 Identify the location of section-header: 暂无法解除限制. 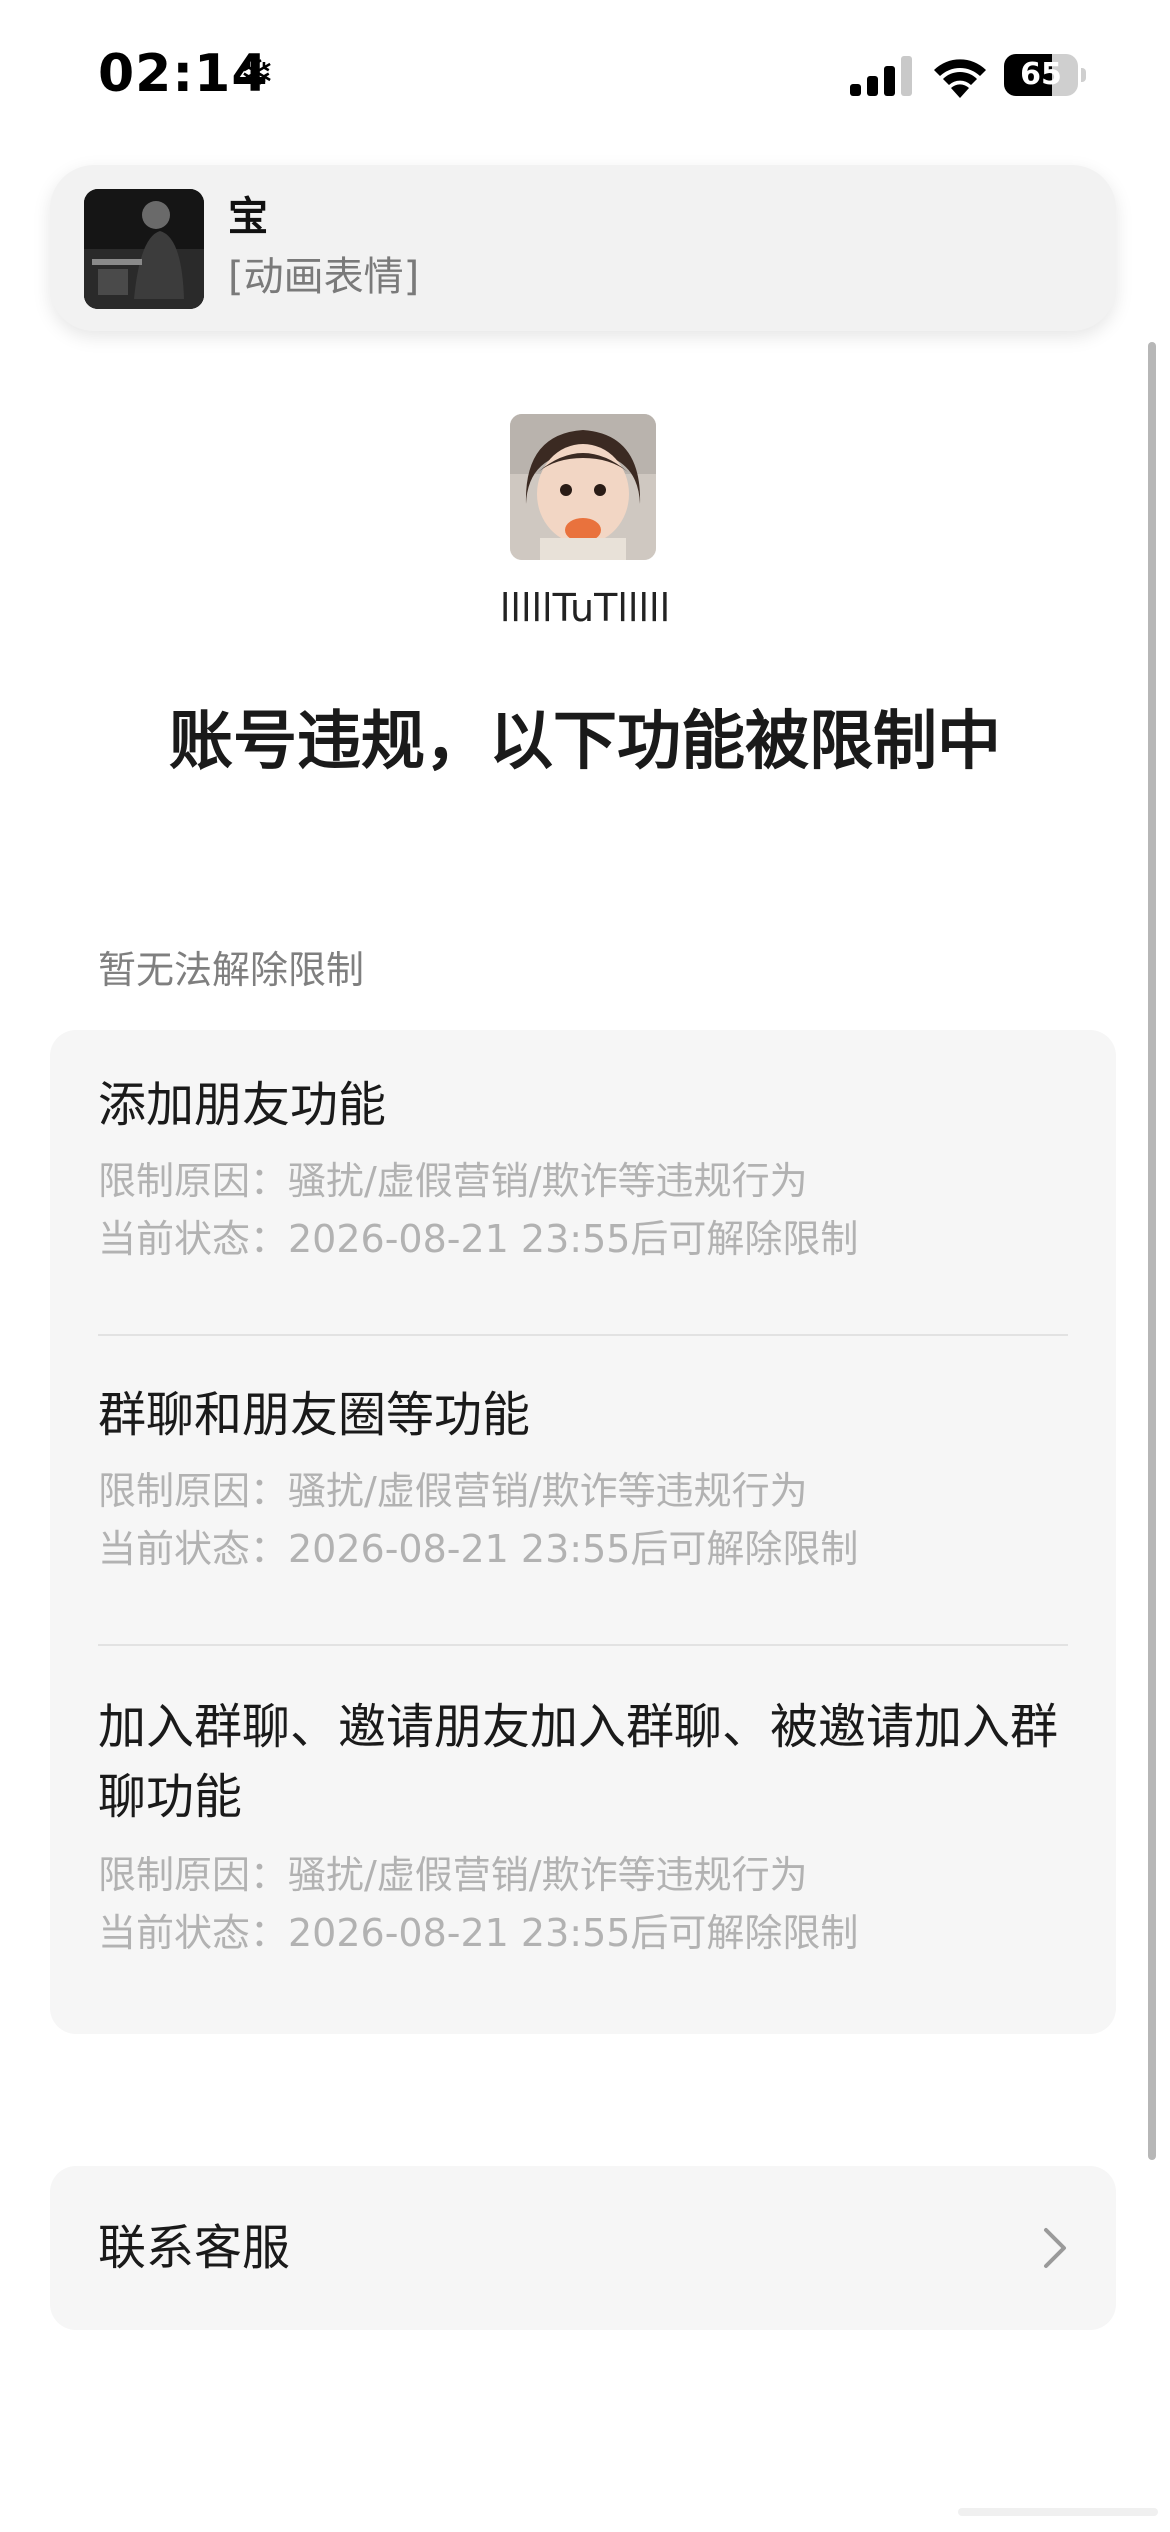
(231, 970).